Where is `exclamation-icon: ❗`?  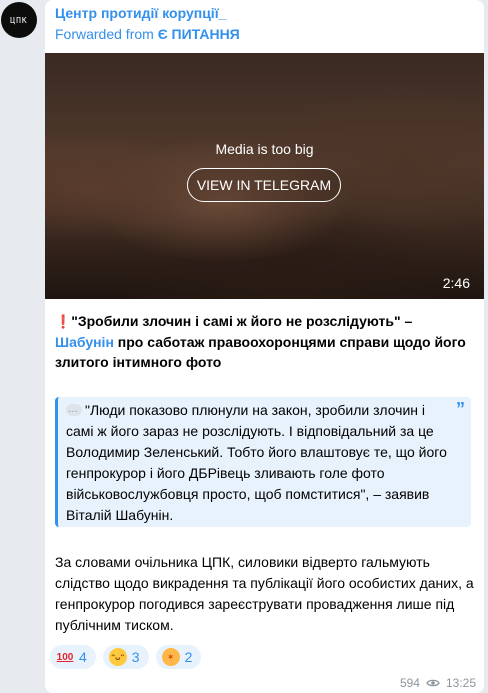 exclamation-icon: ❗ is located at coordinates (63, 321).